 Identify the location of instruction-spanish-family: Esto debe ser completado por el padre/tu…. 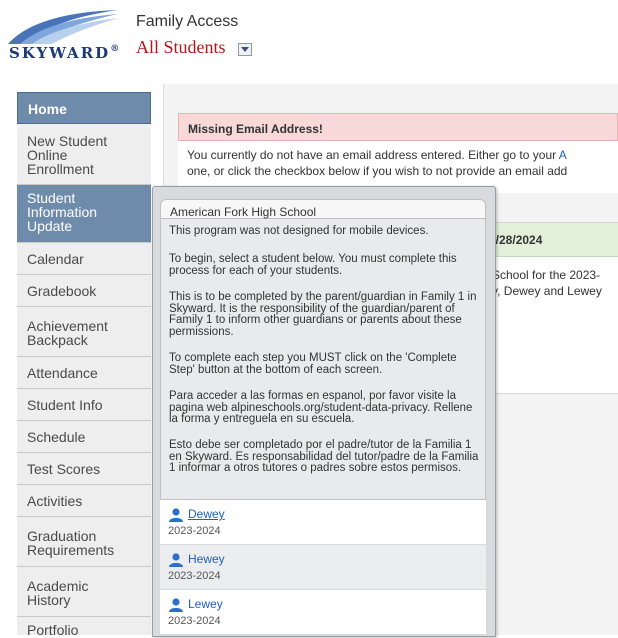
(324, 456).